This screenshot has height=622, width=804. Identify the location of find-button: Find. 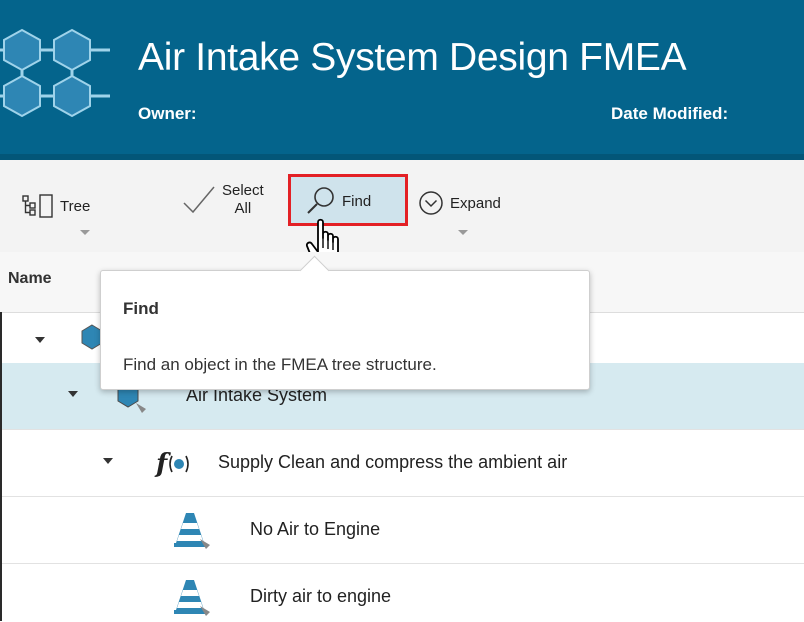
(338, 201).